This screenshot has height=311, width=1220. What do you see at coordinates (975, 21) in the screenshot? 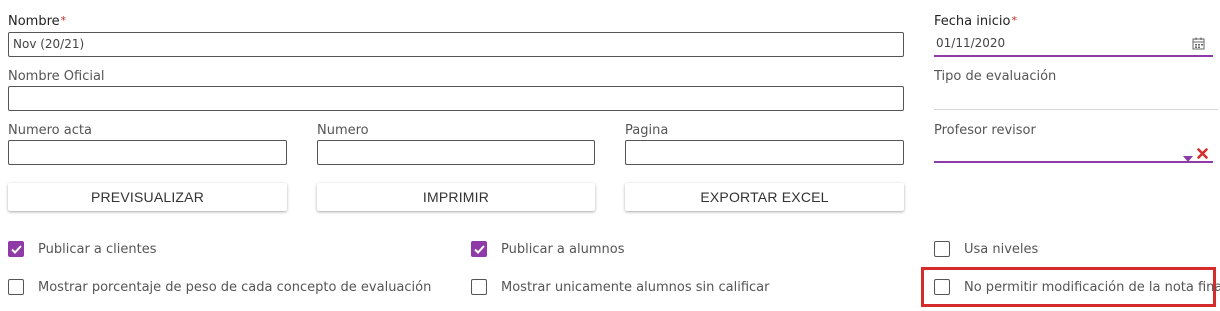
I see `fecha-inicio-label: Fecha inicio*` at bounding box center [975, 21].